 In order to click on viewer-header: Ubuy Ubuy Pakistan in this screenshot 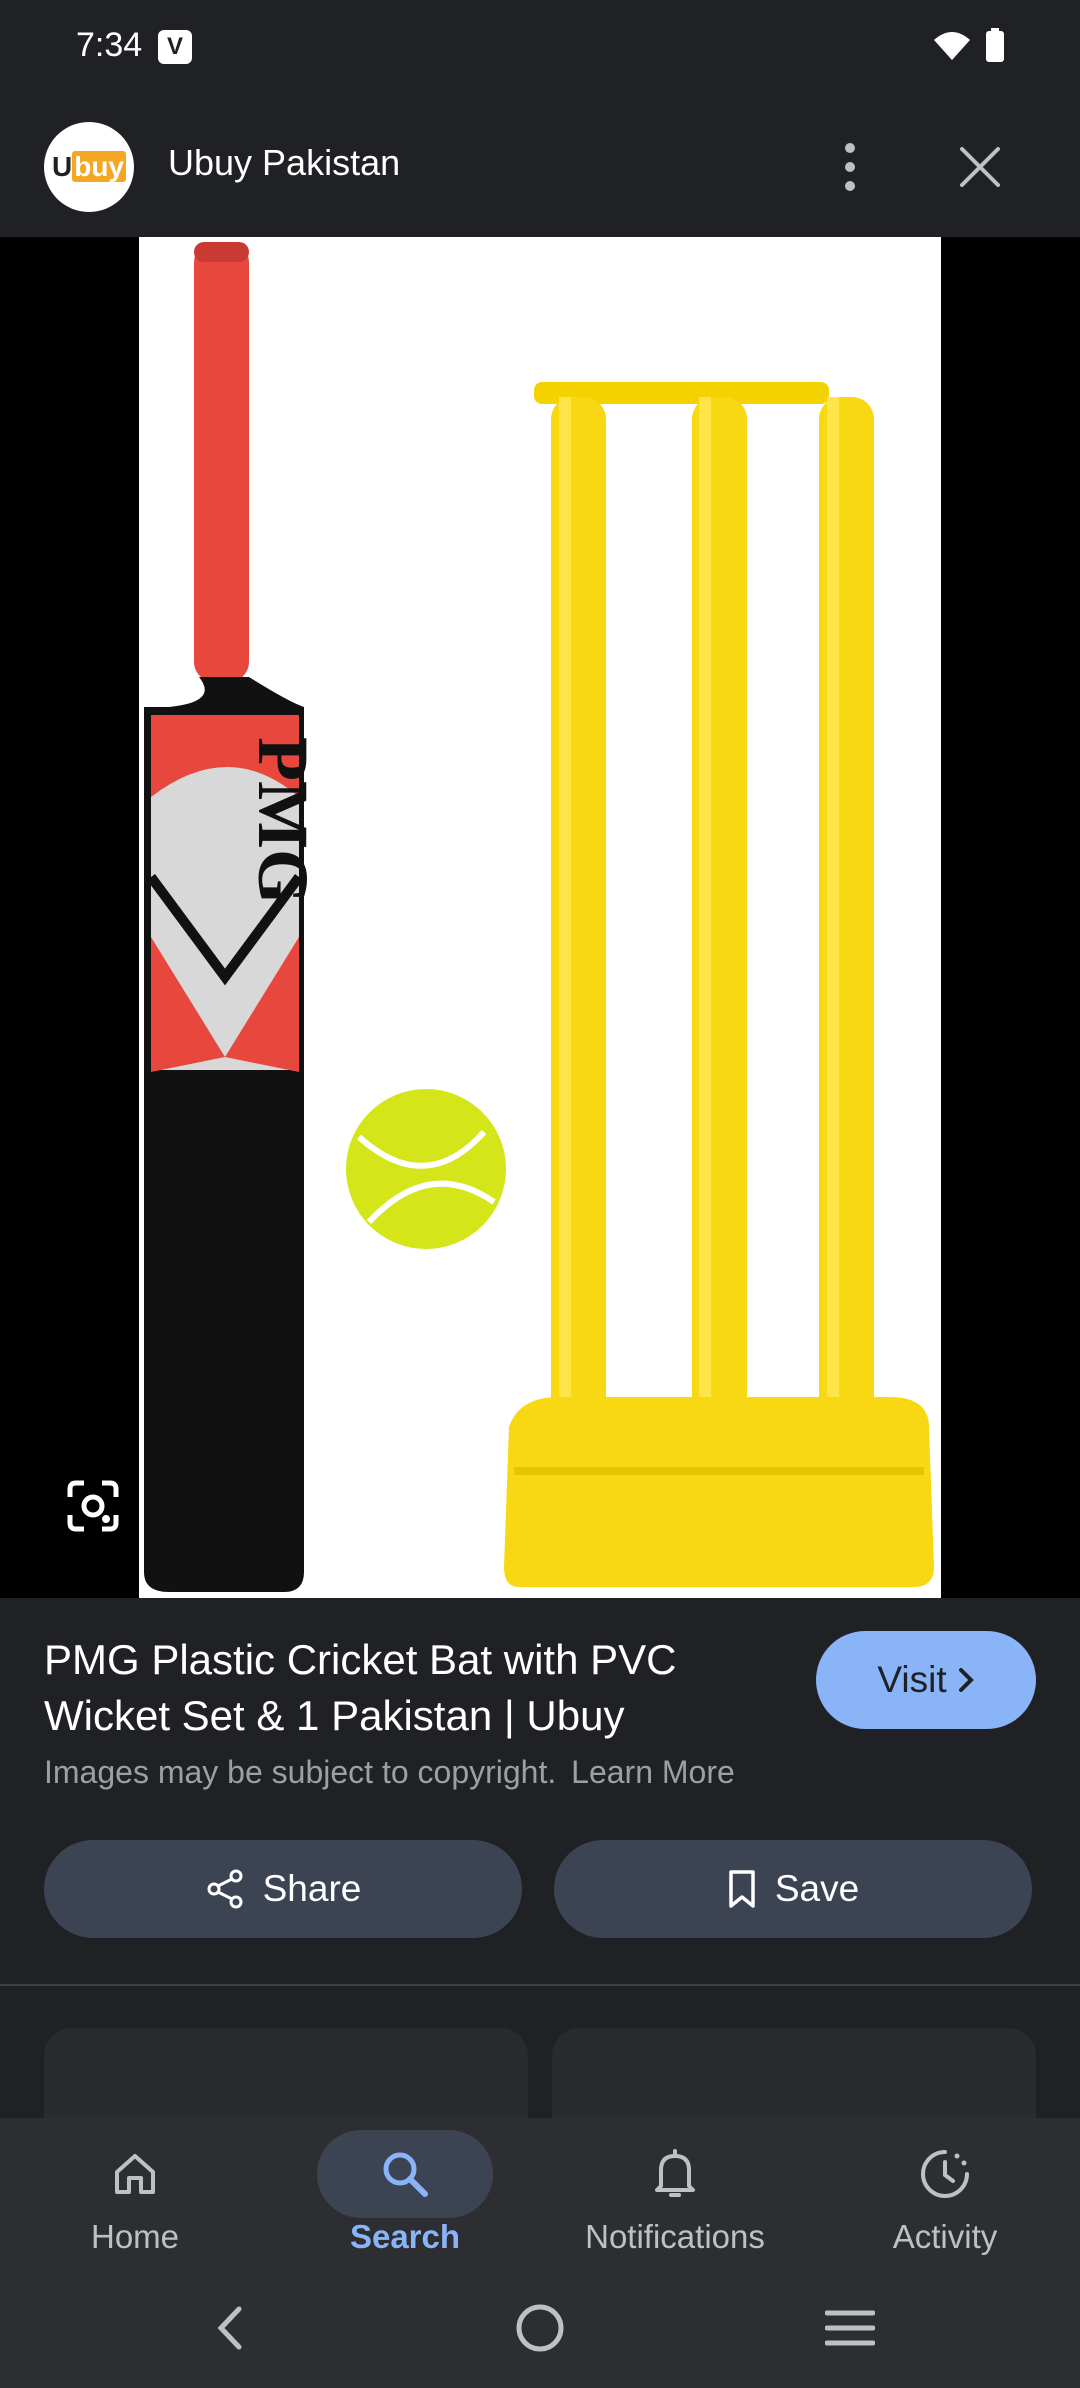, I will do `click(540, 164)`.